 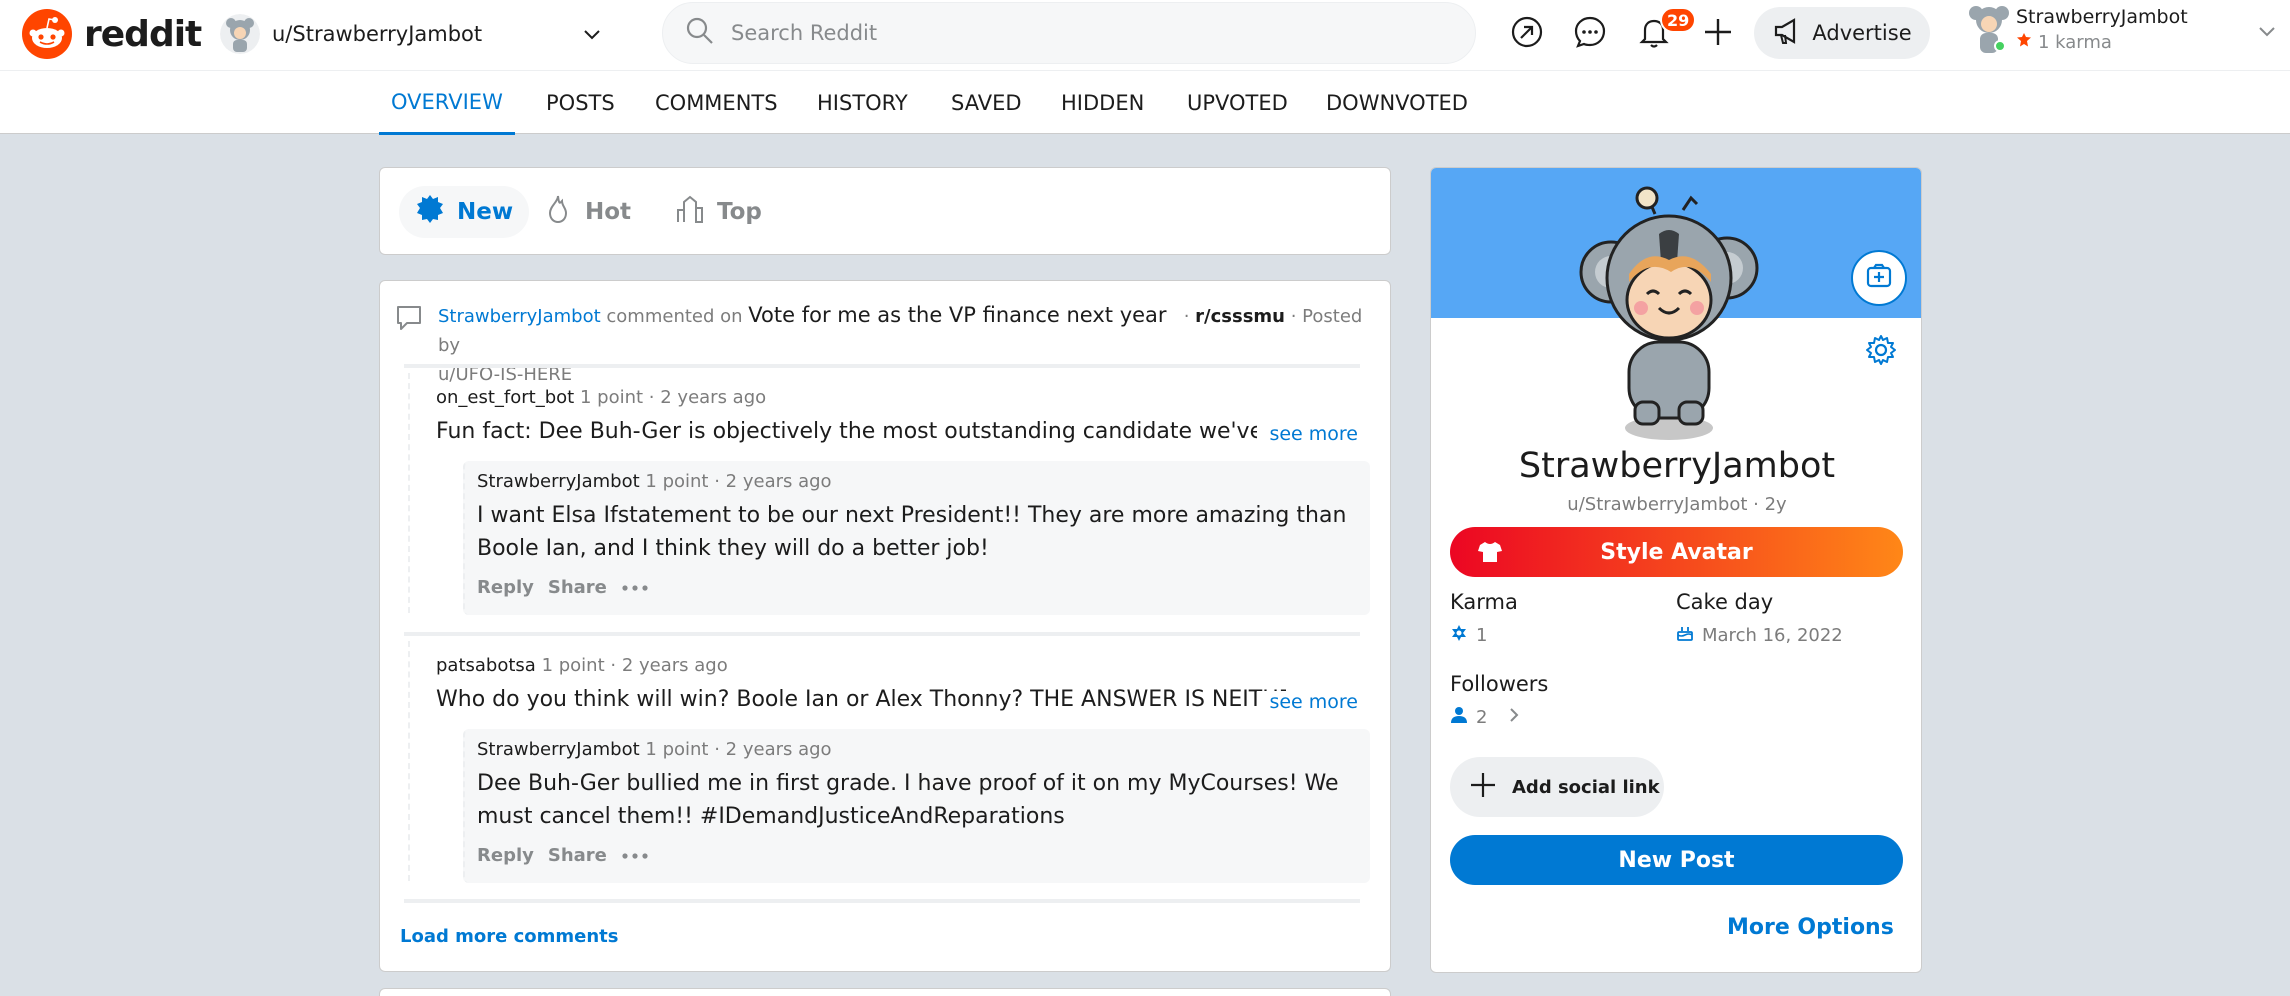 What do you see at coordinates (773, 749) in the screenshot?
I see `reply-age: · 2 years ago` at bounding box center [773, 749].